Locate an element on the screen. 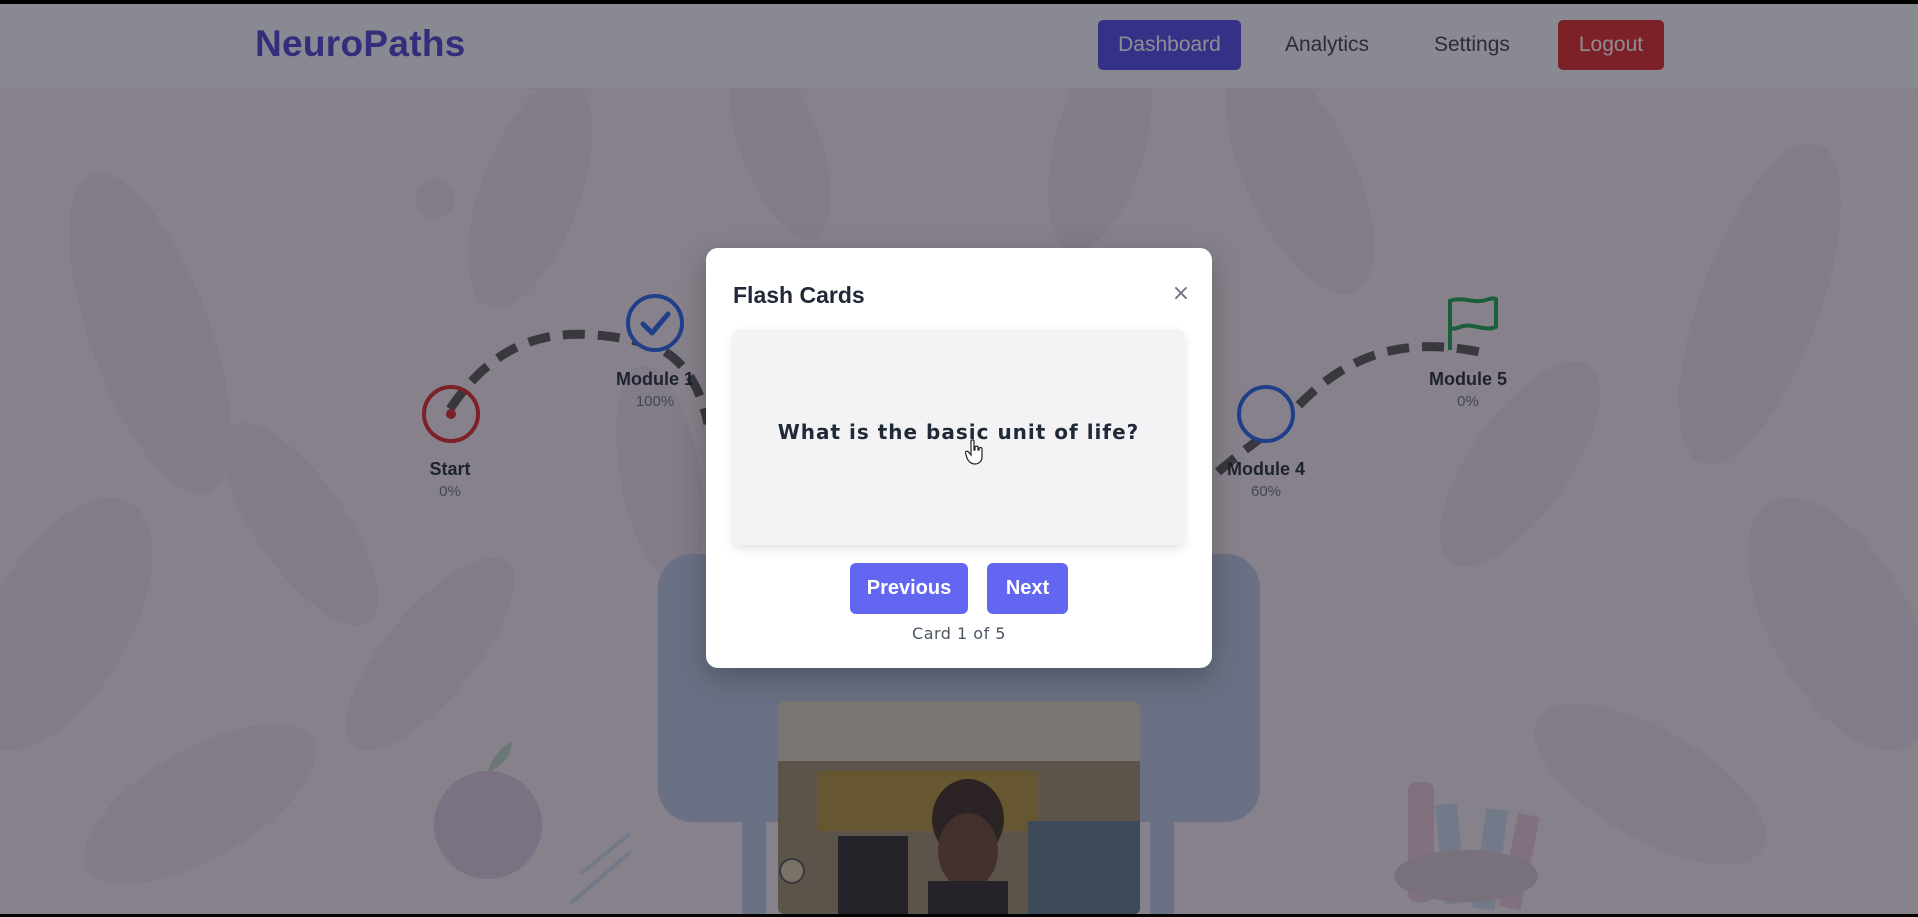 The height and width of the screenshot is (917, 1918). flash-card: What is the basic unit of life? is located at coordinates (958, 437).